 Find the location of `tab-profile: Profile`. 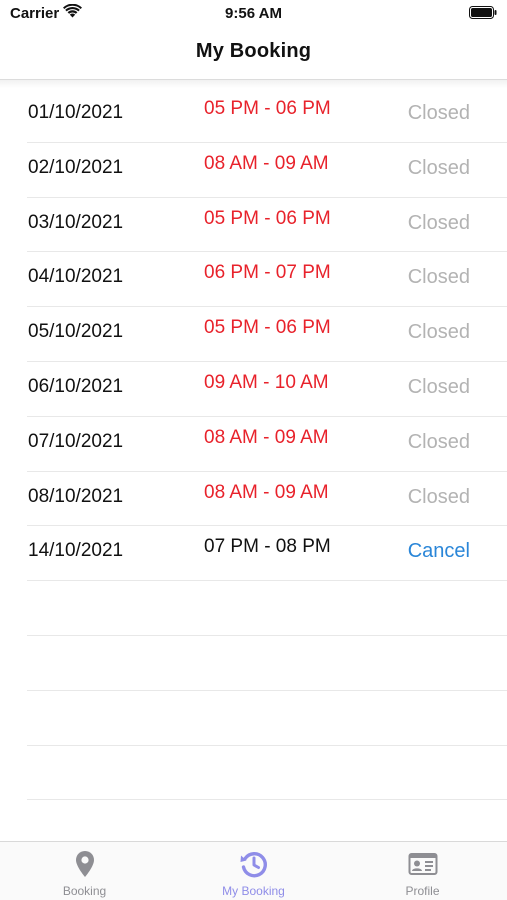

tab-profile: Profile is located at coordinates (422, 871).